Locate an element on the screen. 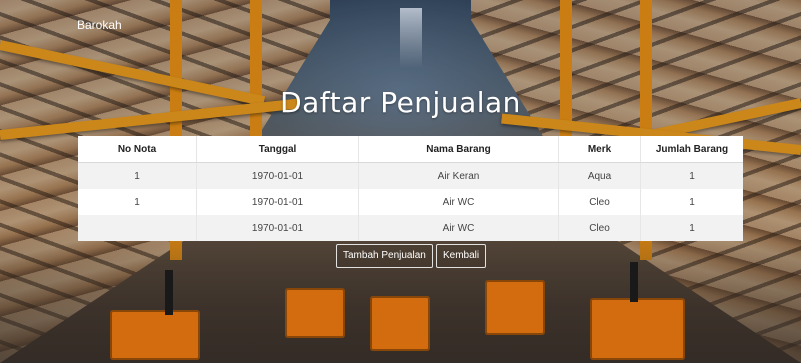 Image resolution: width=801 pixels, height=363 pixels. cell-merk: Aqua is located at coordinates (599, 175).